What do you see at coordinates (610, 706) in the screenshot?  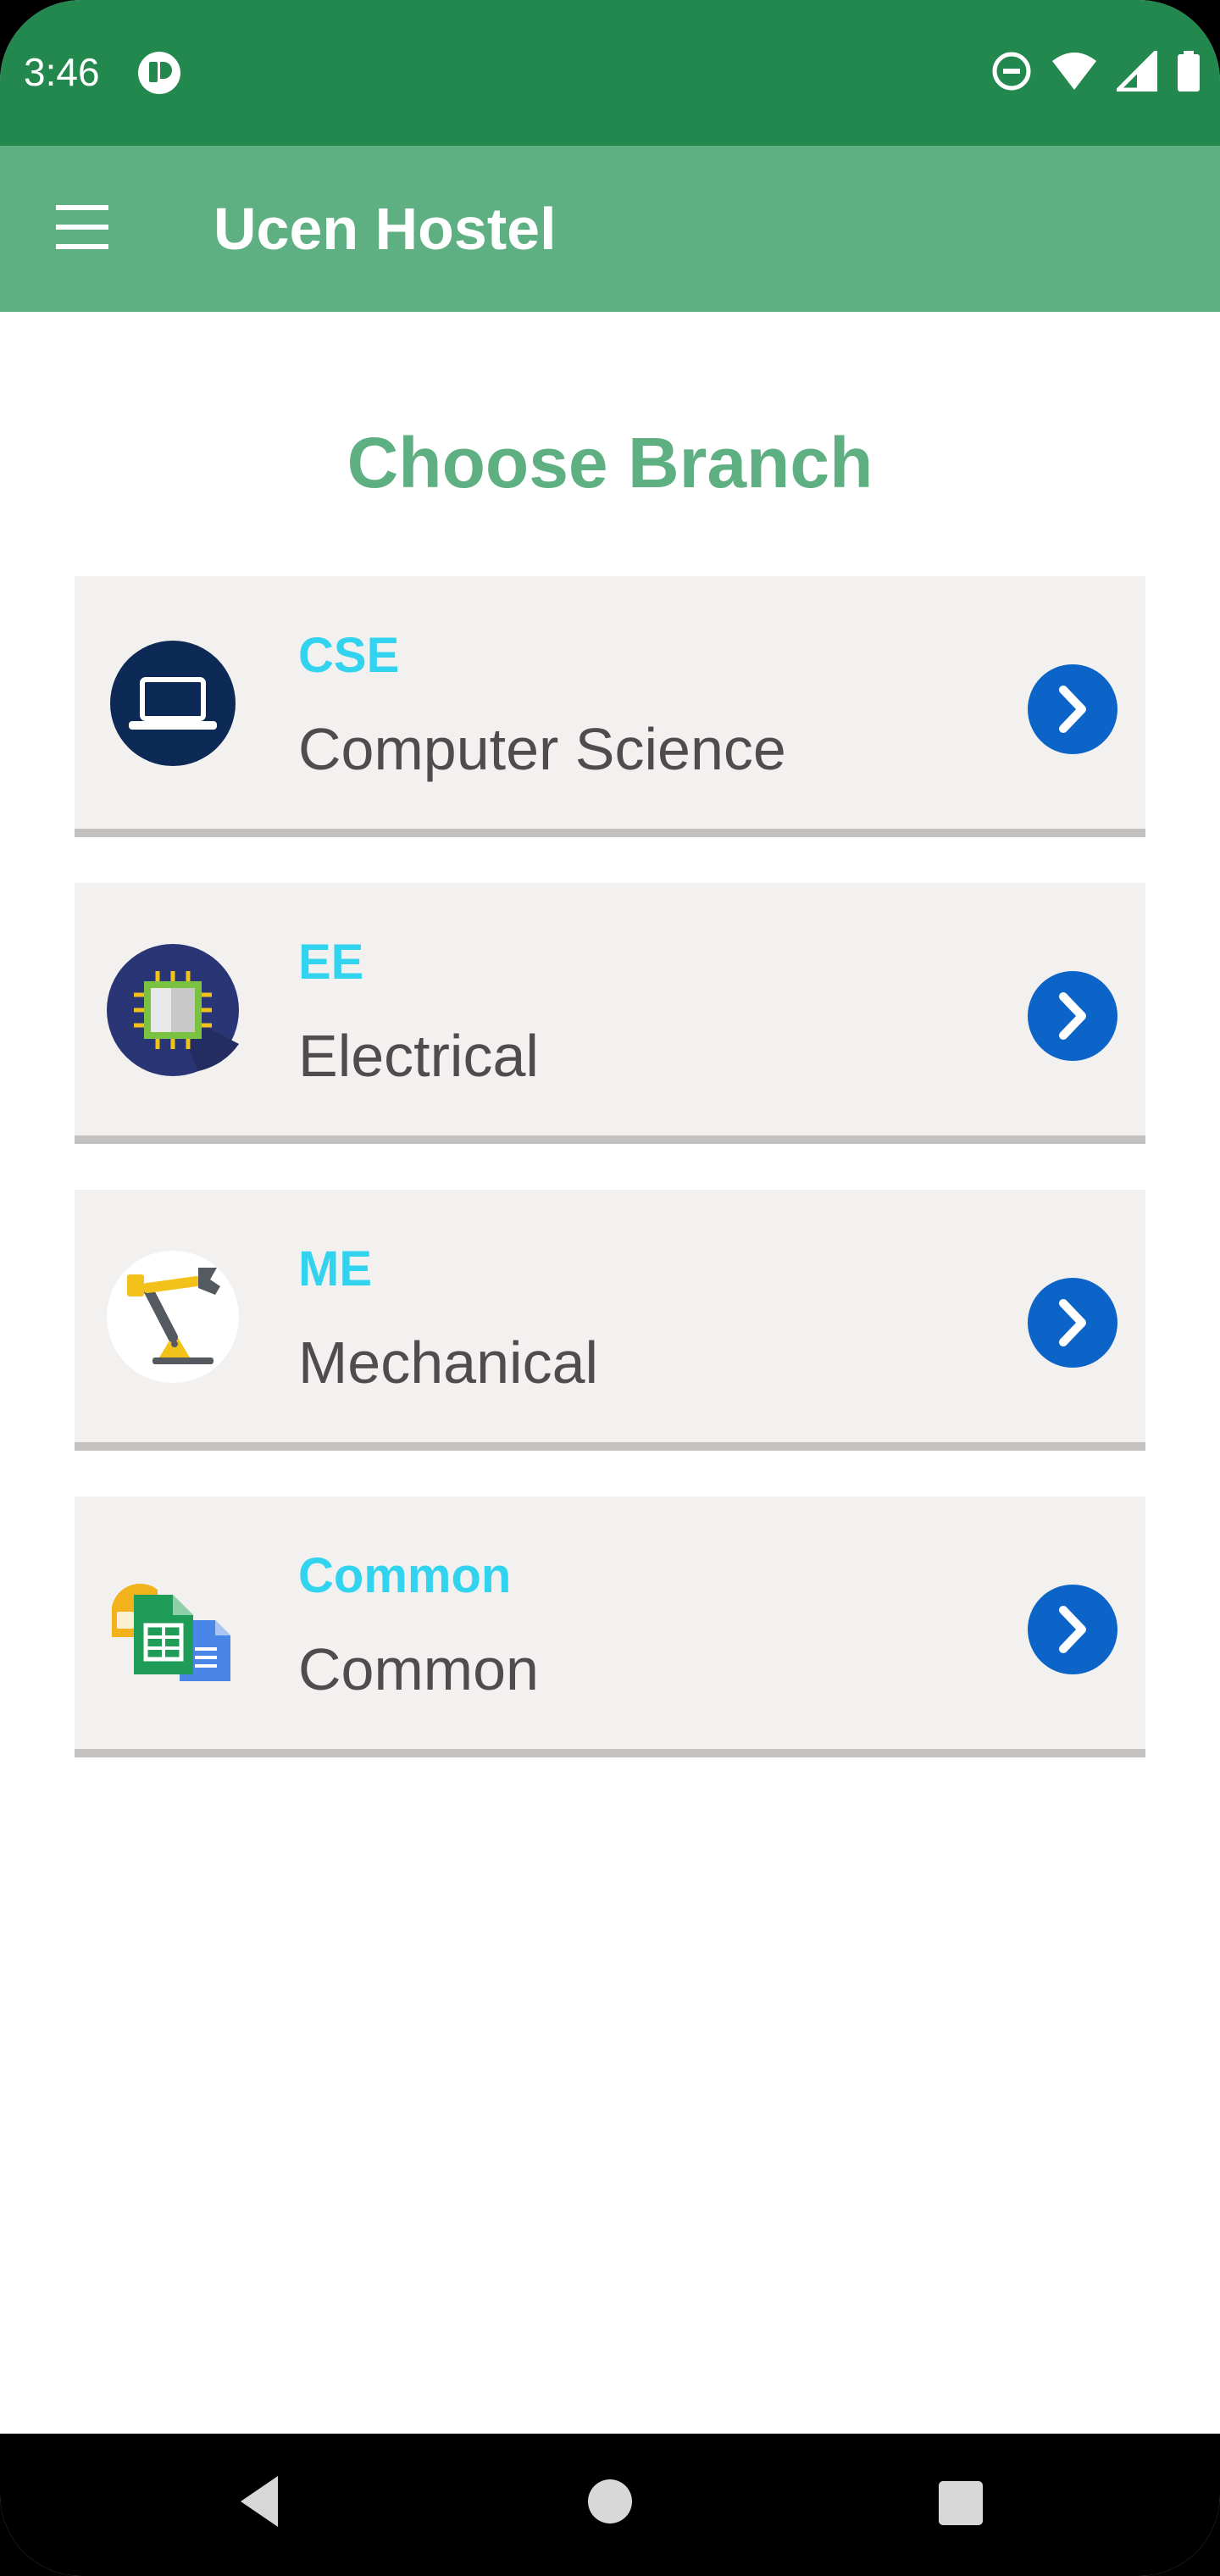 I see `branch-card-cse: CSE Computer Science` at bounding box center [610, 706].